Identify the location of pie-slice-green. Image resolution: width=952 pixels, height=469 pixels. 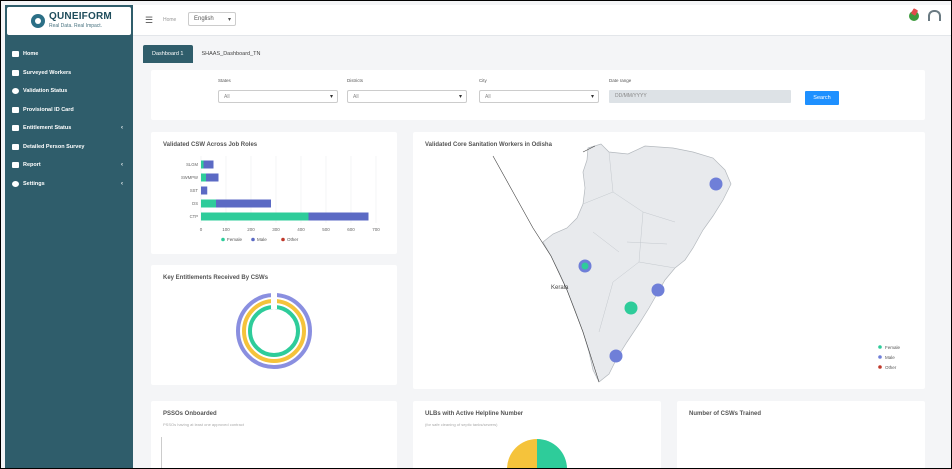
(552, 453).